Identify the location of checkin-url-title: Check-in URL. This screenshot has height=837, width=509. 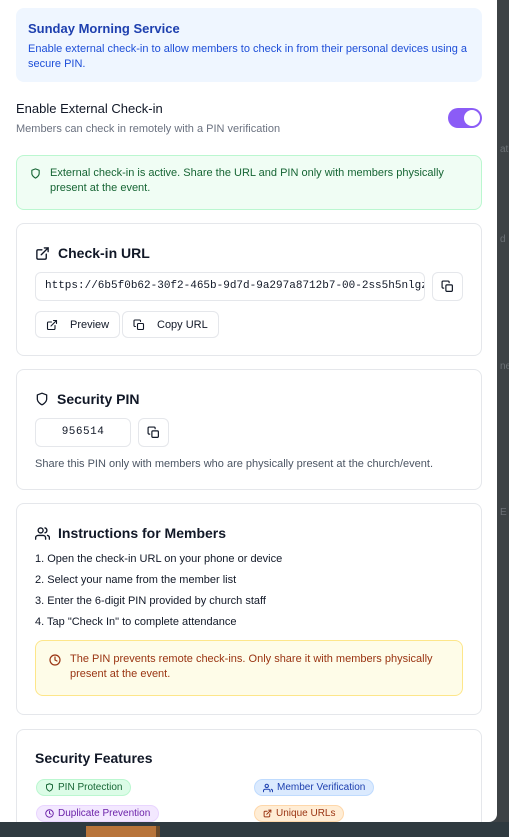
(92, 253).